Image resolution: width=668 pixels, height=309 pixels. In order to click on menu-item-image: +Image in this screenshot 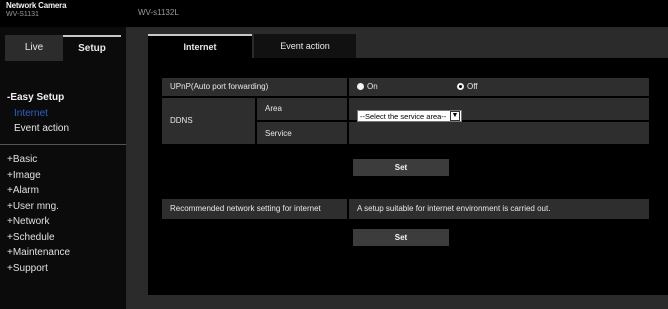, I will do `click(38, 176)`.